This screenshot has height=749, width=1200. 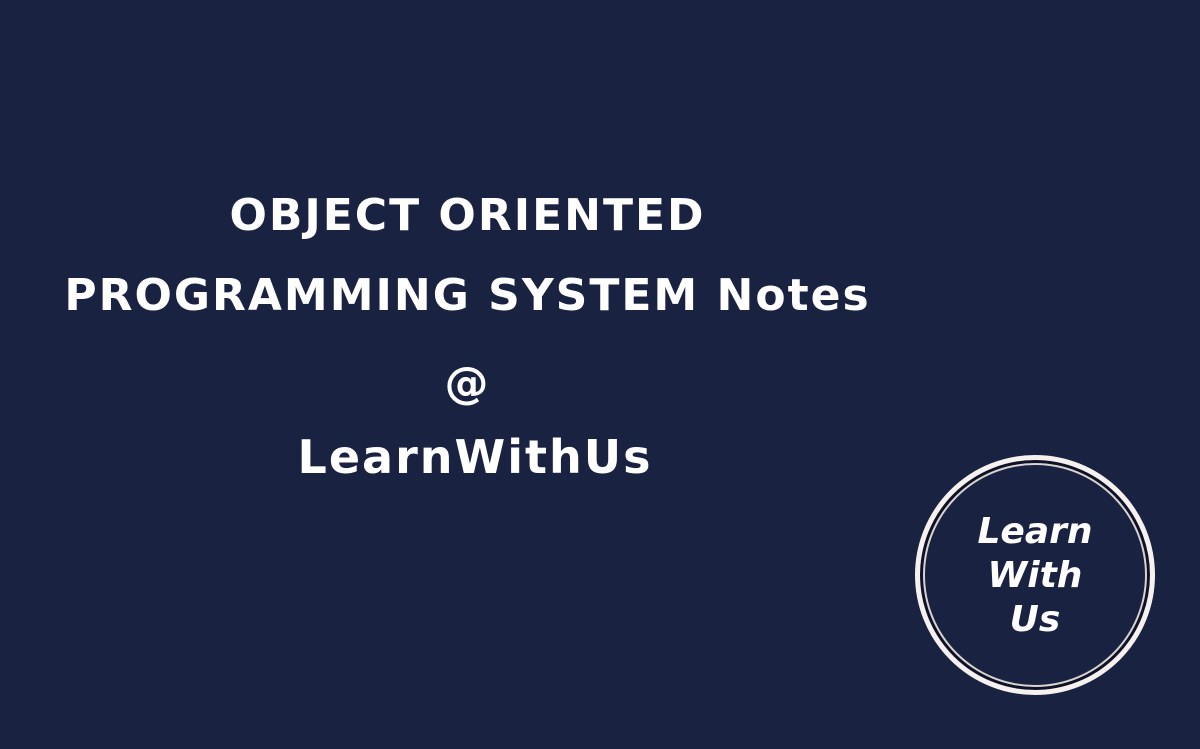 I want to click on logo-line-1: Learn, so click(x=1035, y=531).